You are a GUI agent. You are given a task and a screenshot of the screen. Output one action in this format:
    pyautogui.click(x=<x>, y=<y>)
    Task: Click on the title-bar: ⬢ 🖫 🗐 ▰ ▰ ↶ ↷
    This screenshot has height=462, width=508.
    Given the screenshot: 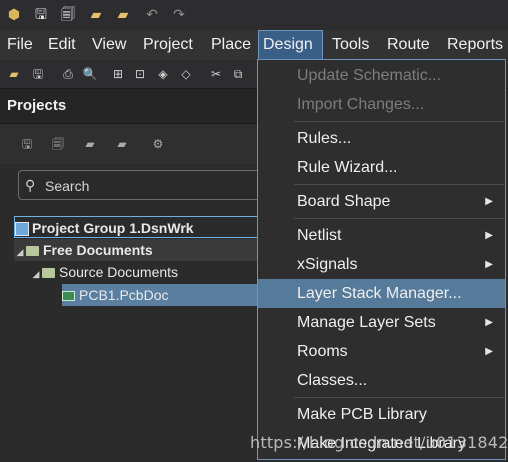 What is the action you would take?
    pyautogui.click(x=254, y=15)
    